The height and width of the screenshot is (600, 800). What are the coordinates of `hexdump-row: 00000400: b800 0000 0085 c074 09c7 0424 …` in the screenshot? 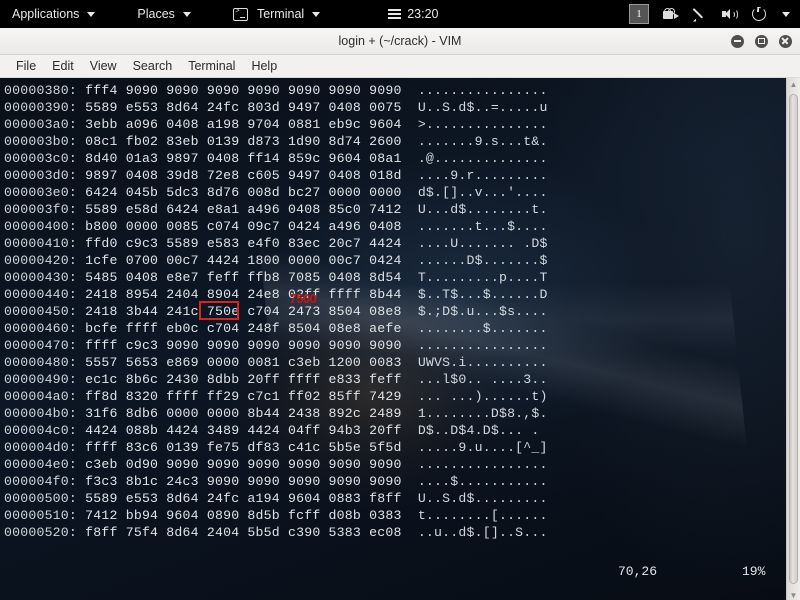 It's located at (402, 226).